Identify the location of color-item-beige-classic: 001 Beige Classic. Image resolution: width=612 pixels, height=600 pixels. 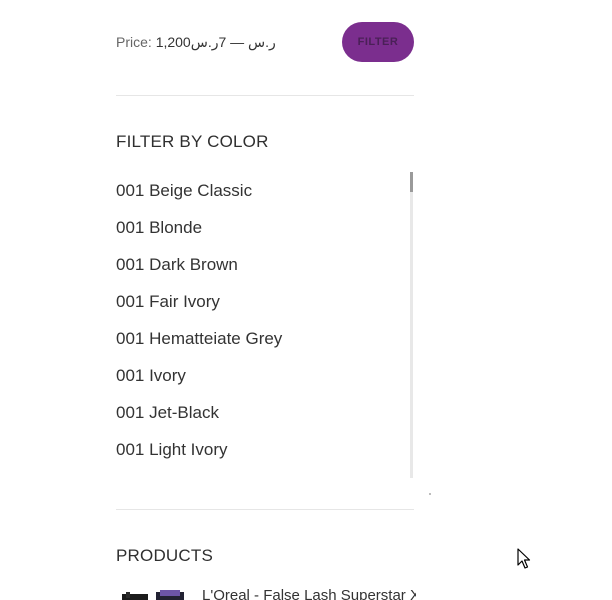
(265, 190).